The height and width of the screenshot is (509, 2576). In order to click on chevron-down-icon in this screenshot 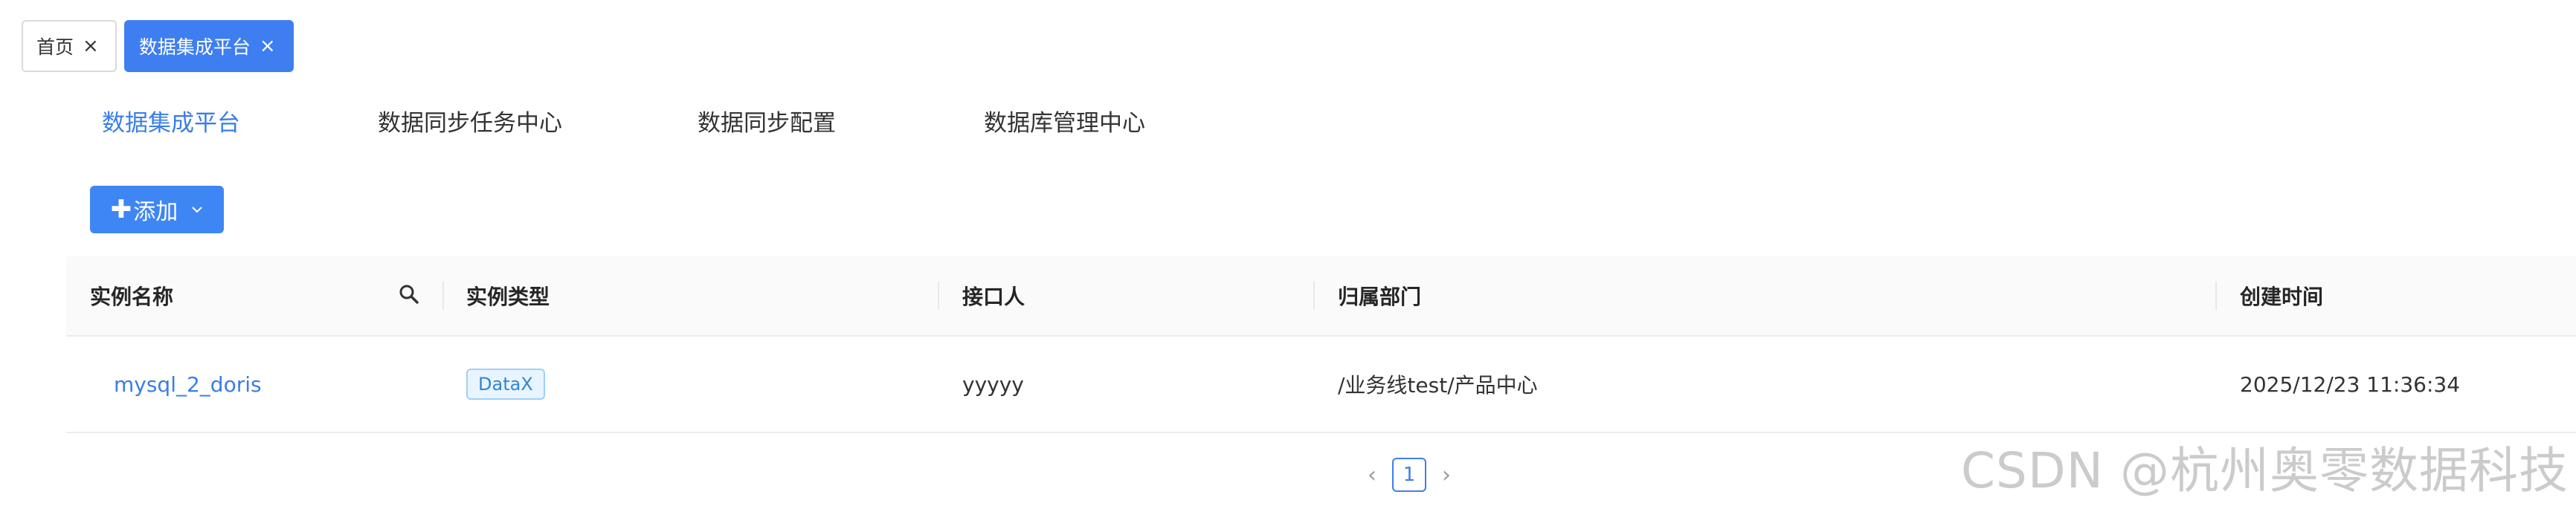, I will do `click(197, 210)`.